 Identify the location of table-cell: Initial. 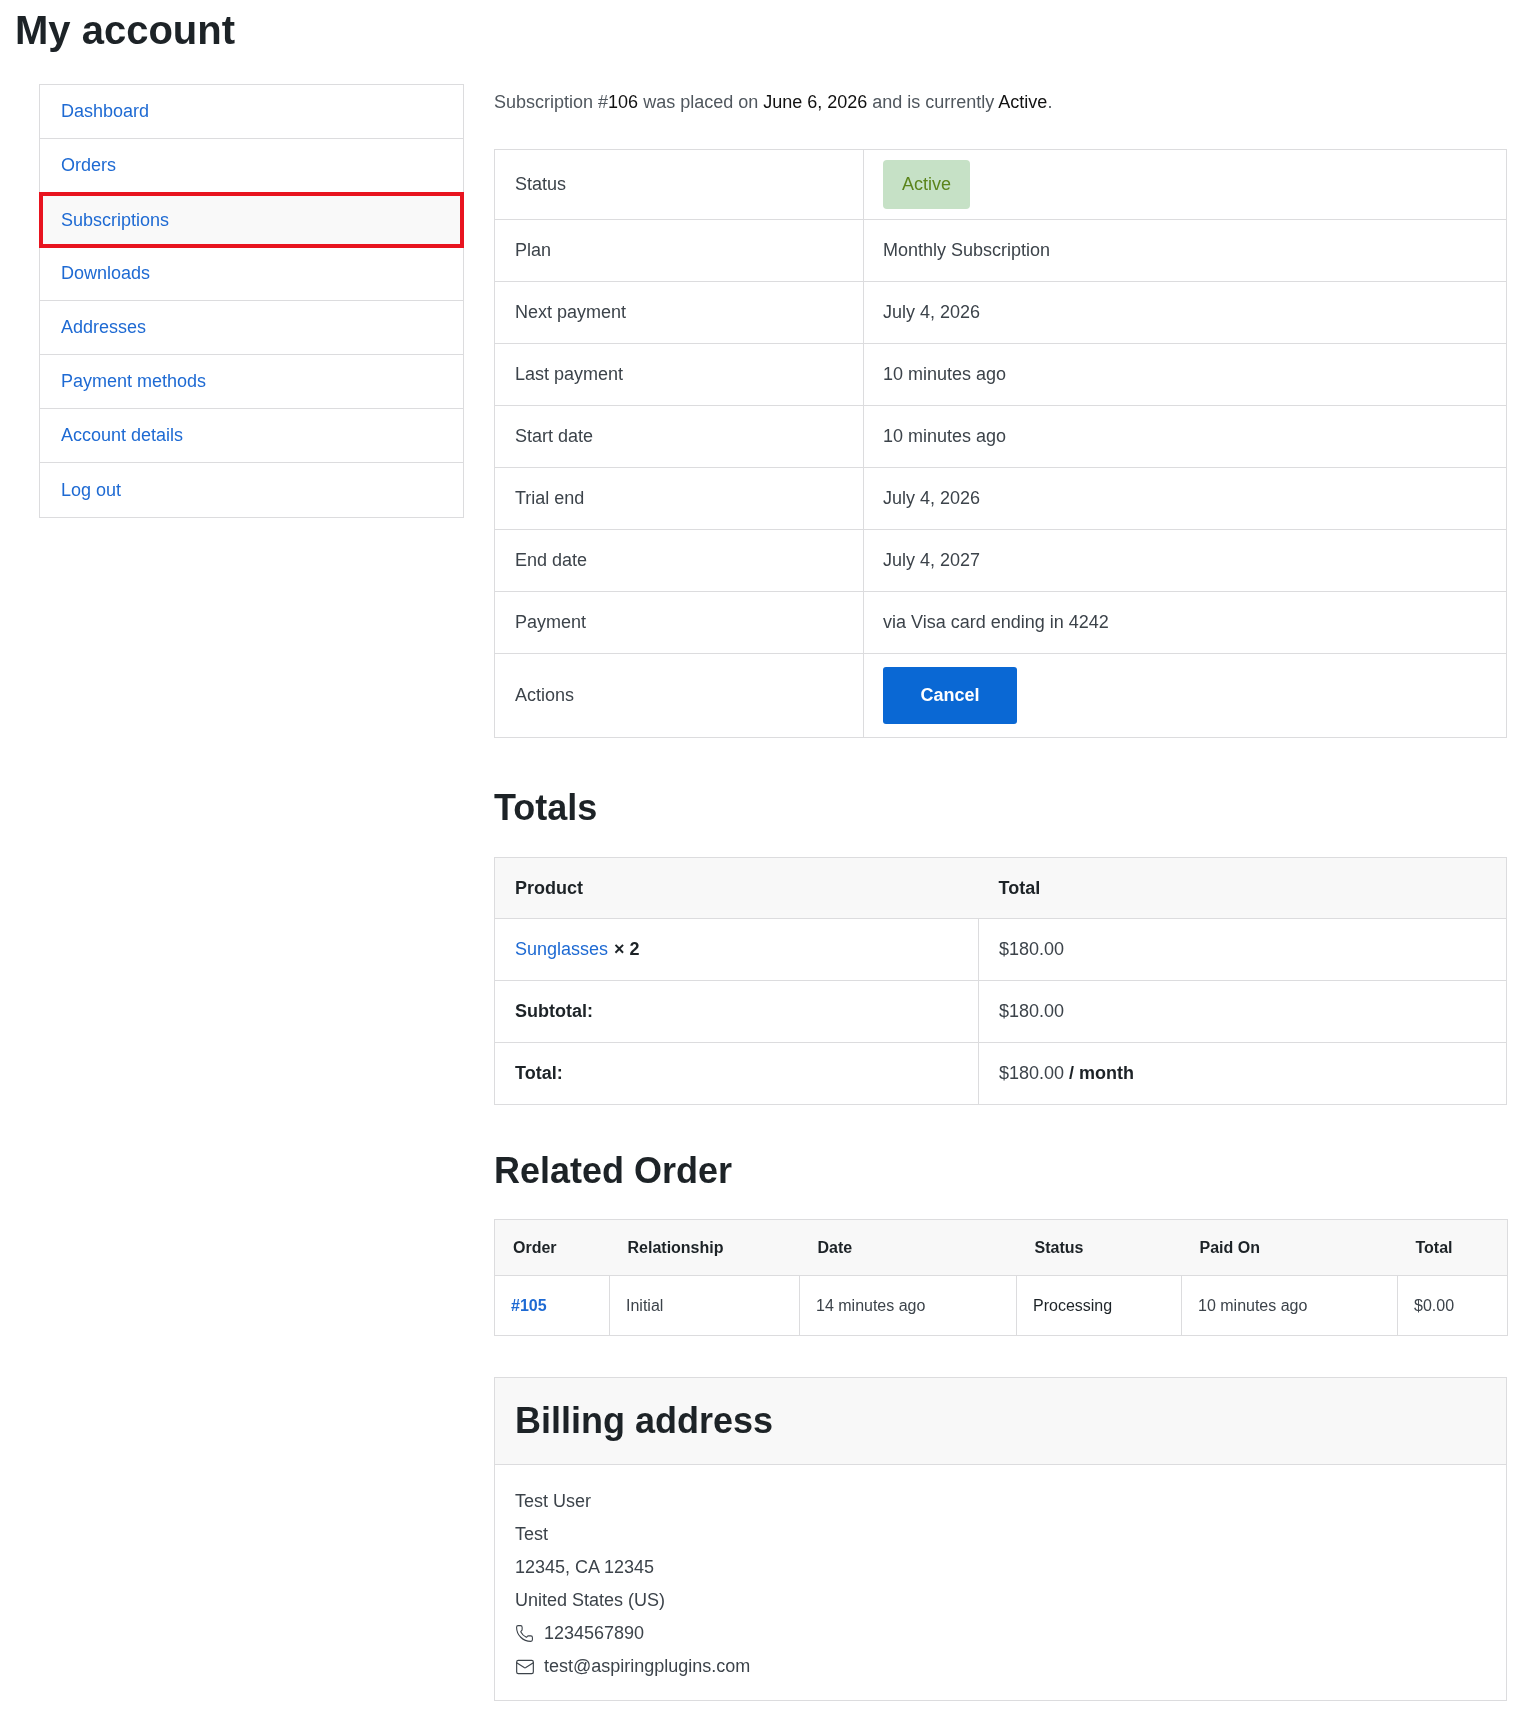
(704, 1305).